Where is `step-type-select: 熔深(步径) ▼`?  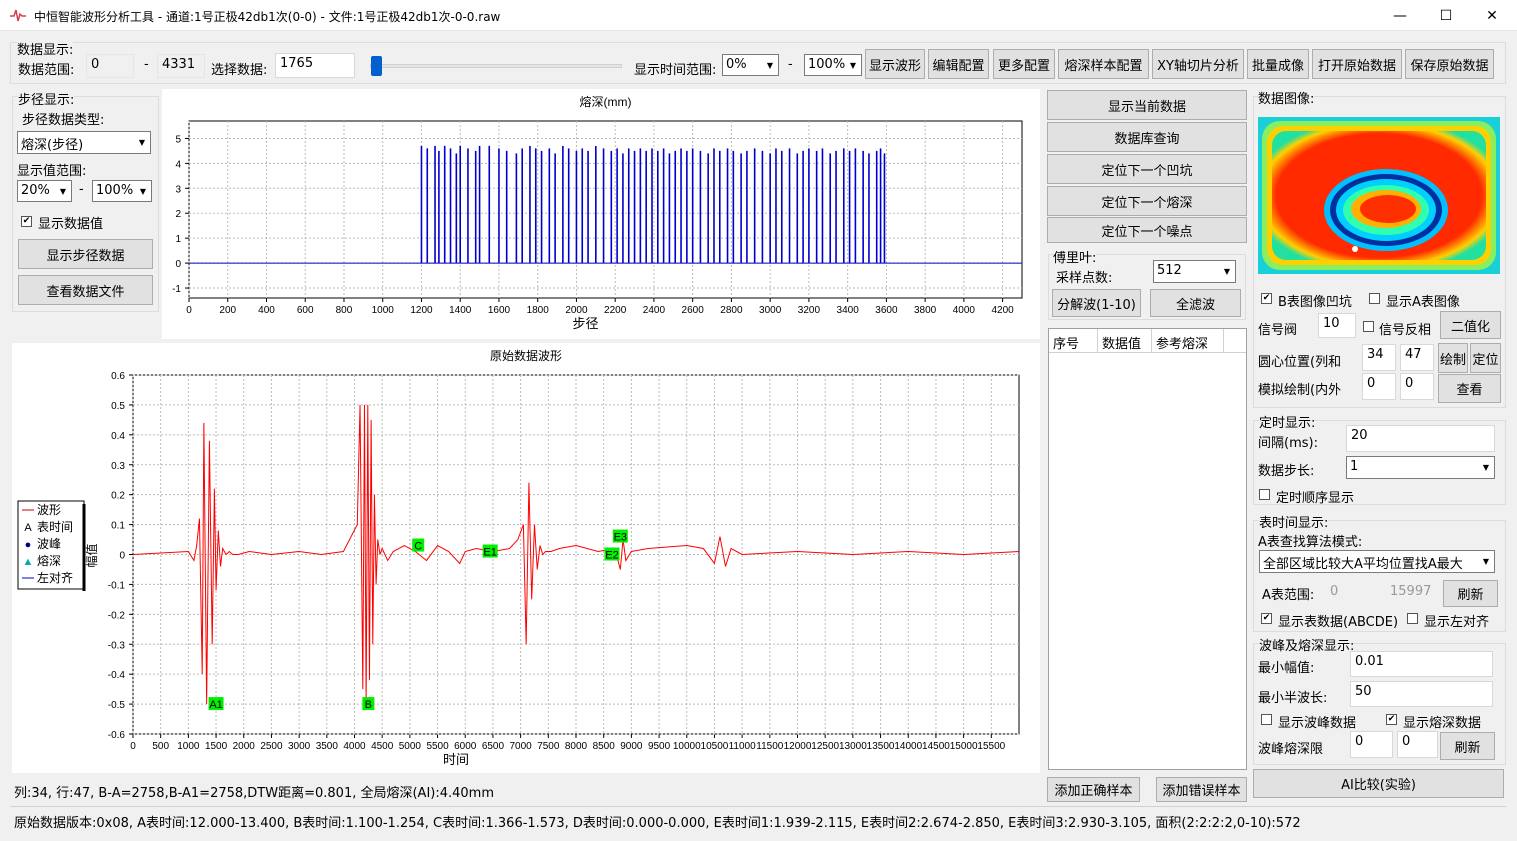
step-type-select: 熔深(步径) ▼ is located at coordinates (84, 142).